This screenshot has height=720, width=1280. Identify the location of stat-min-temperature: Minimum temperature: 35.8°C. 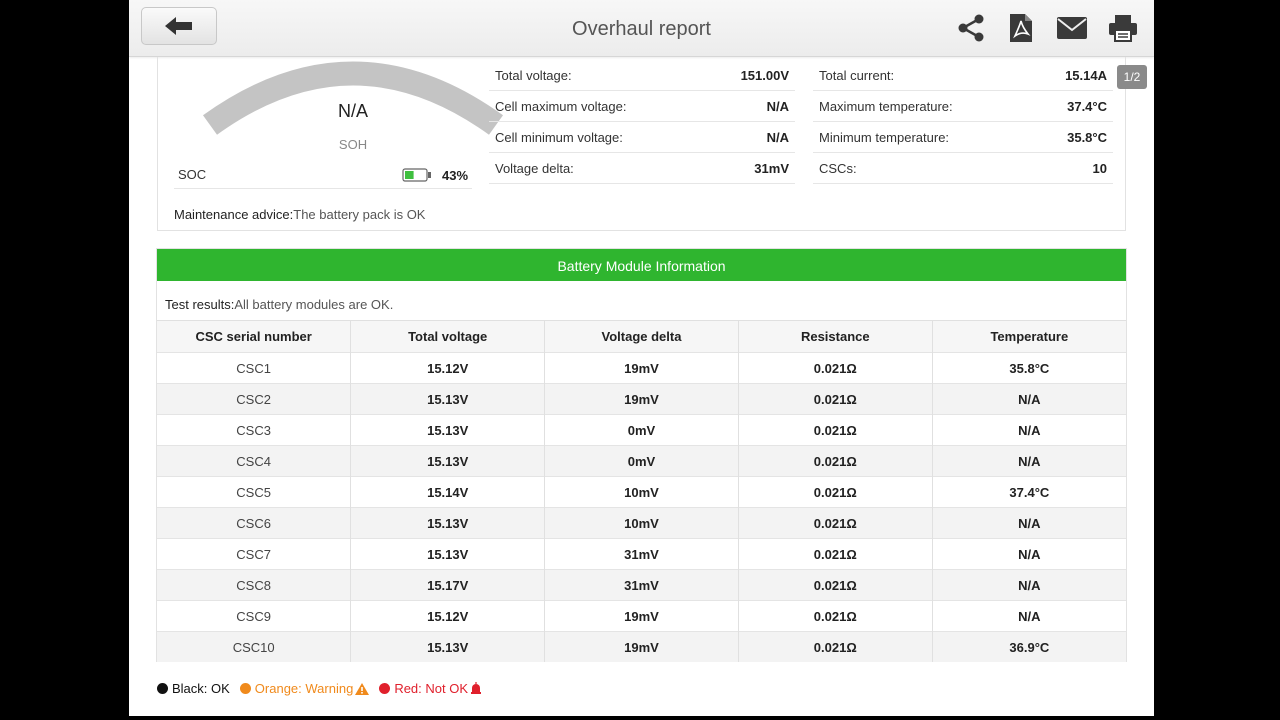
(963, 137).